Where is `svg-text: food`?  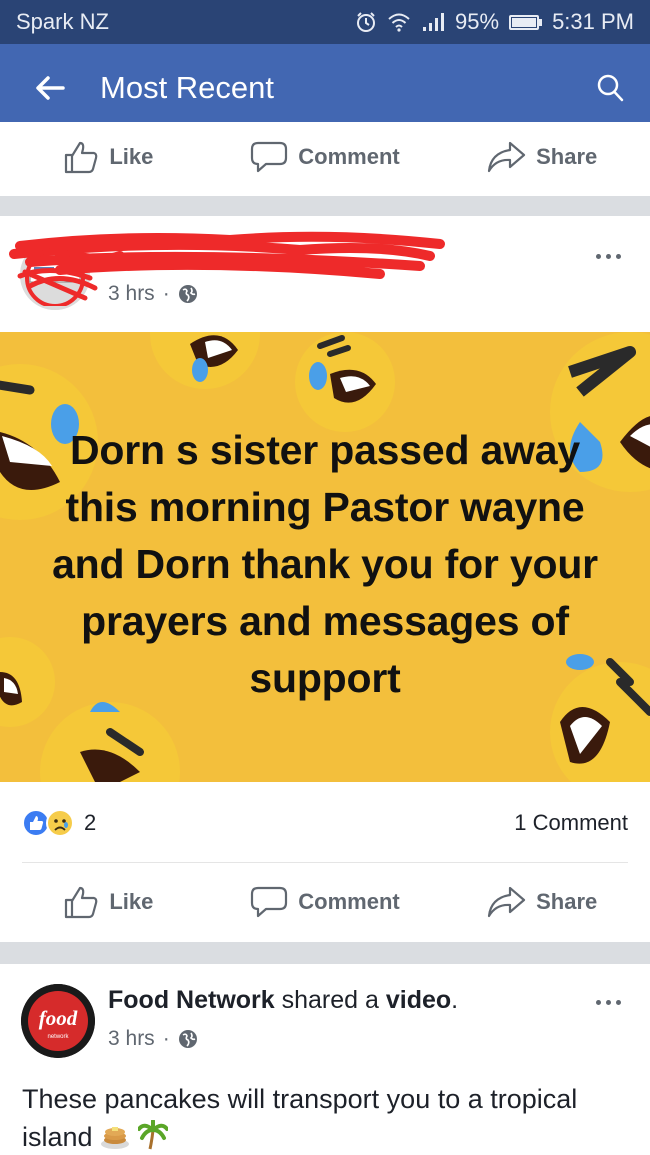
svg-text: food is located at coordinates (58, 1018).